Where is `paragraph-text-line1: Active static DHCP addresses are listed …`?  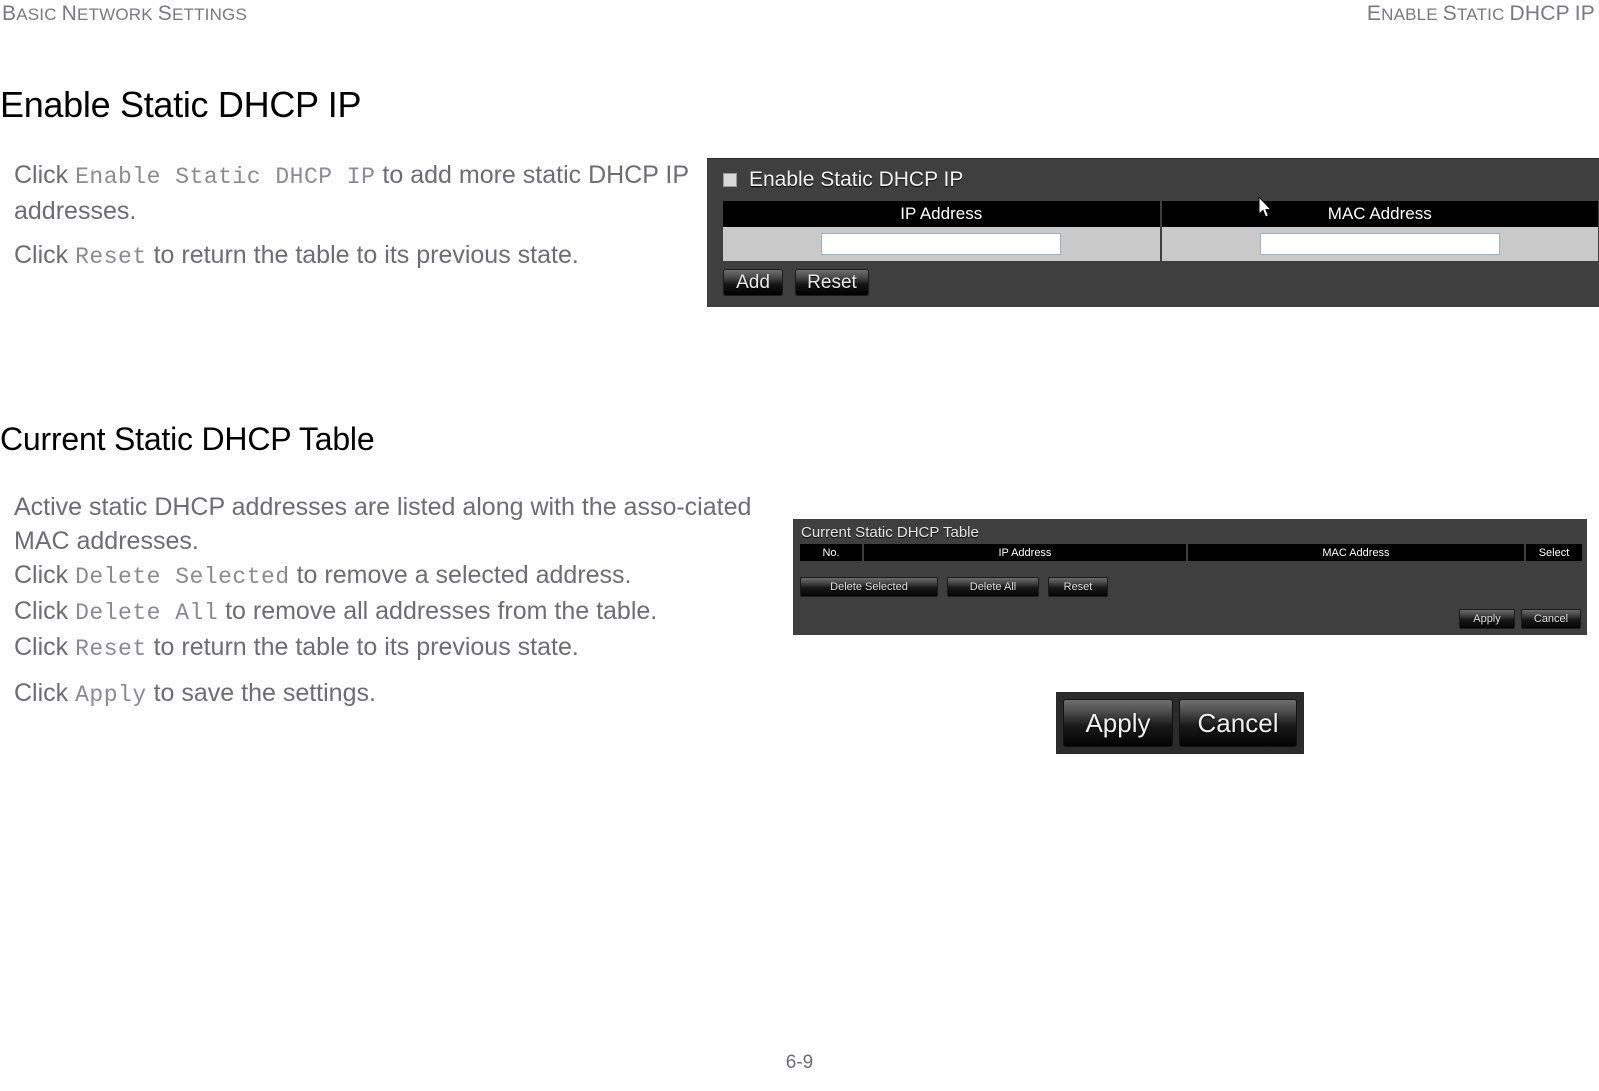 paragraph-text-line1: Active static DHCP addresses are listed … is located at coordinates (383, 524).